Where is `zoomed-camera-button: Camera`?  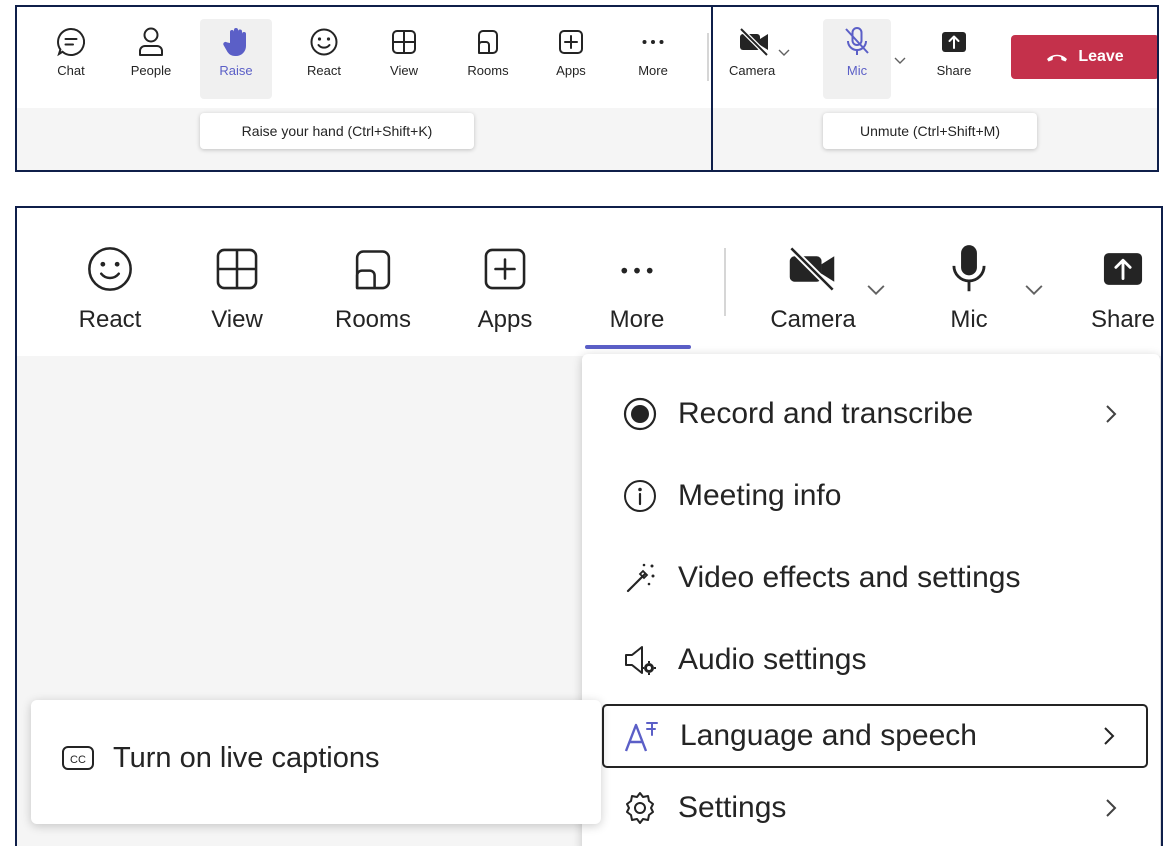
zoomed-camera-button: Camera is located at coordinates (813, 288).